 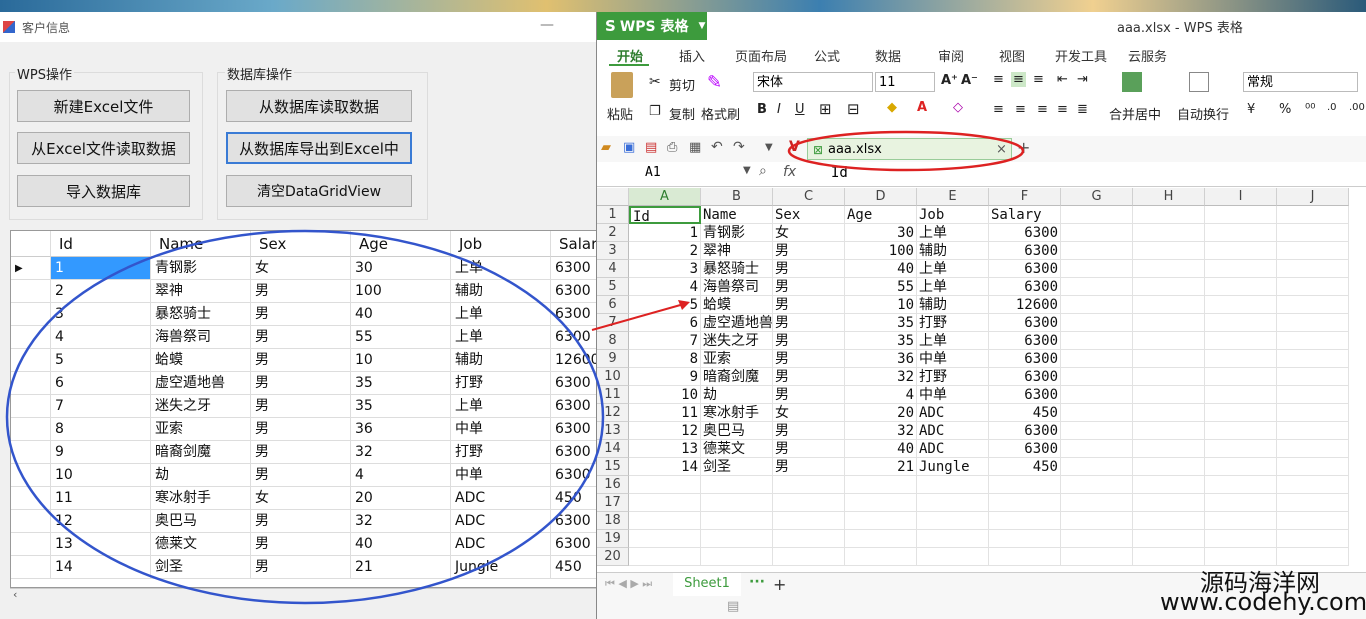 What do you see at coordinates (638, 317) in the screenshot?
I see `red-arrow-line` at bounding box center [638, 317].